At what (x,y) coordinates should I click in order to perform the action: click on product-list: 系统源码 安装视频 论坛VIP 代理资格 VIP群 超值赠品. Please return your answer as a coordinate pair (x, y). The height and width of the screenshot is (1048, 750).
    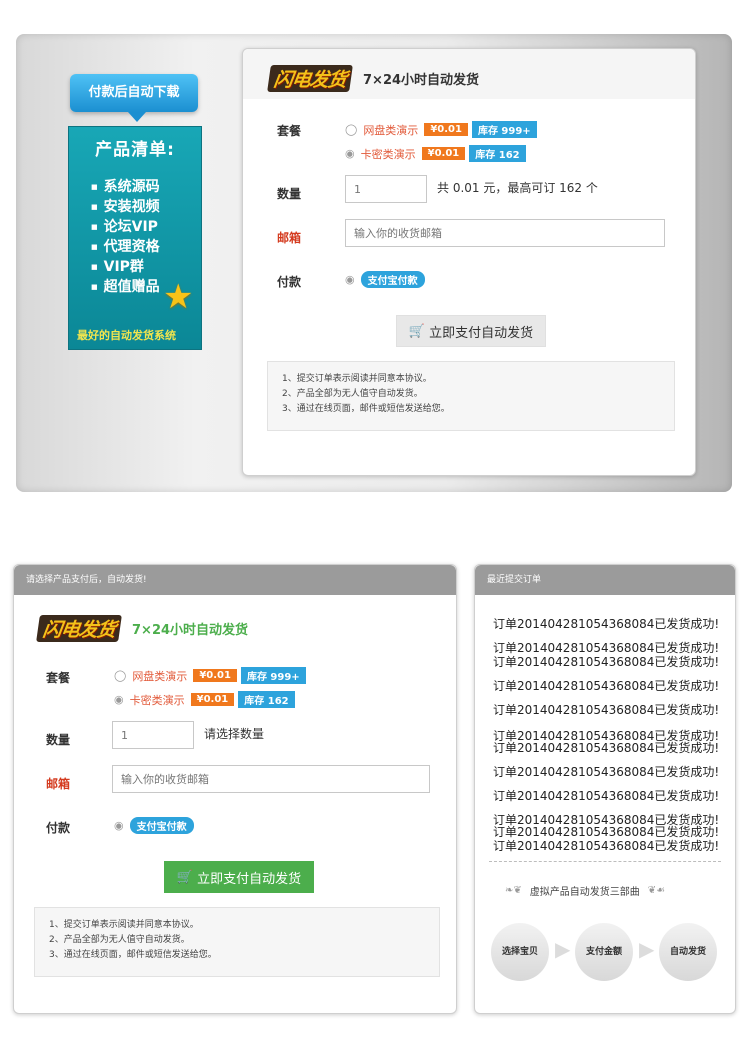
    Looking at the image, I should click on (125, 237).